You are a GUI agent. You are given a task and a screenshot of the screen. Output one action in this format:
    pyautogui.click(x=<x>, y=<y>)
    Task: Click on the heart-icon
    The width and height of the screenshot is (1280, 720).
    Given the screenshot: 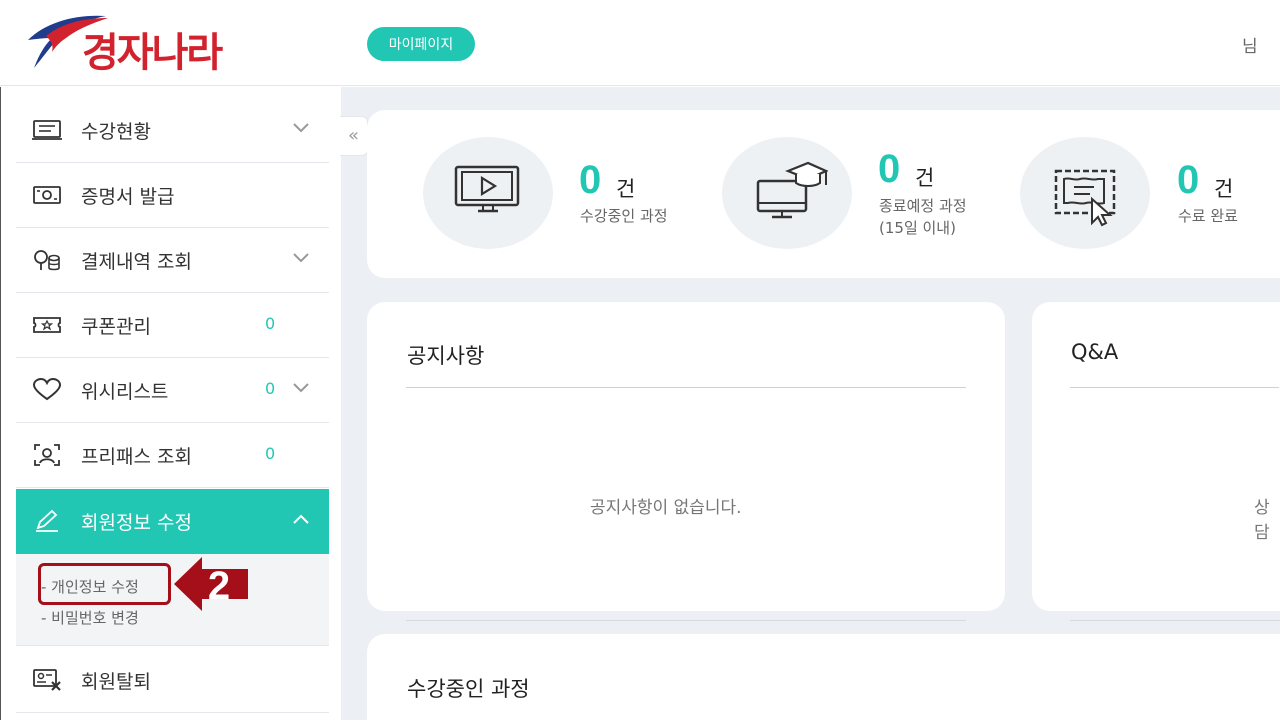 What is the action you would take?
    pyautogui.click(x=47, y=389)
    